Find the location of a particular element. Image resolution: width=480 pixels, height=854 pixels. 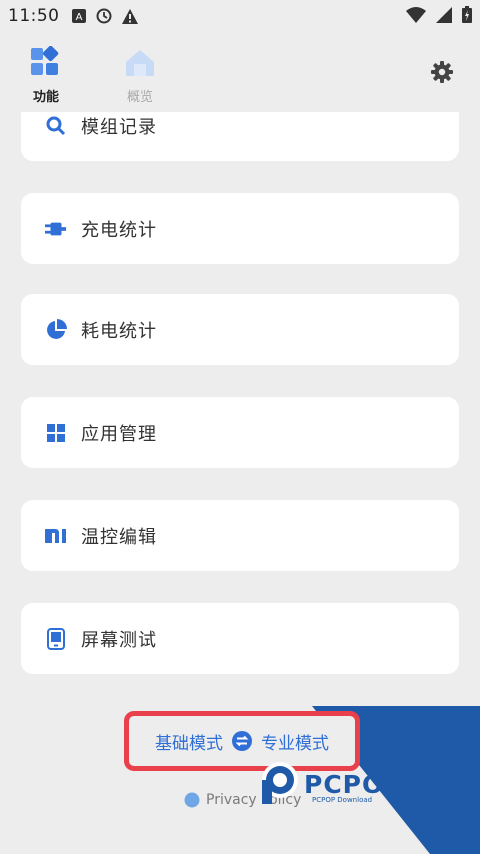

card-app-management: 应用管理 is located at coordinates (240, 432).